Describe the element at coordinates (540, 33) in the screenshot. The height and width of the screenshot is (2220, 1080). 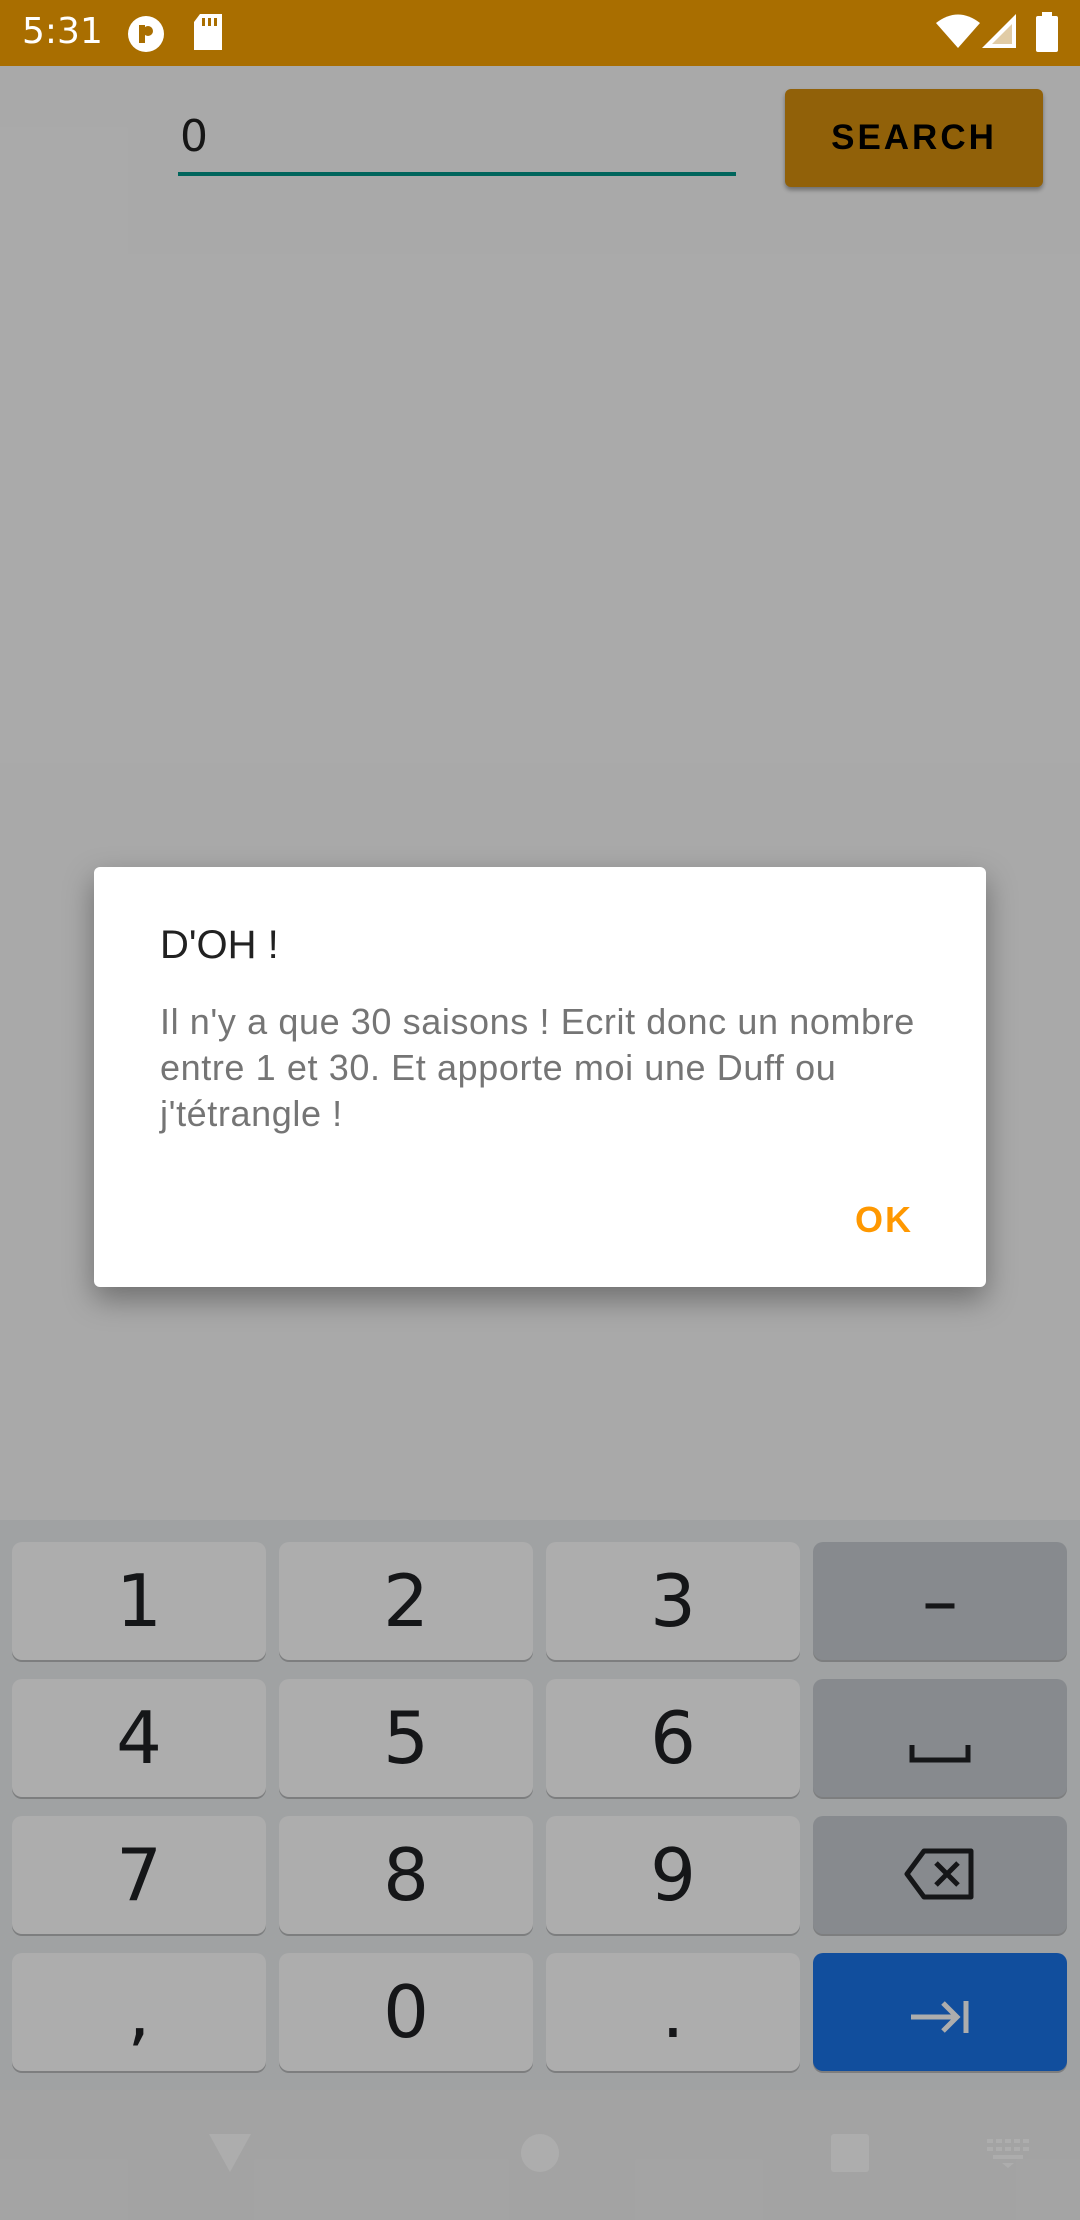
I see `status-bar: 5:31` at that location.